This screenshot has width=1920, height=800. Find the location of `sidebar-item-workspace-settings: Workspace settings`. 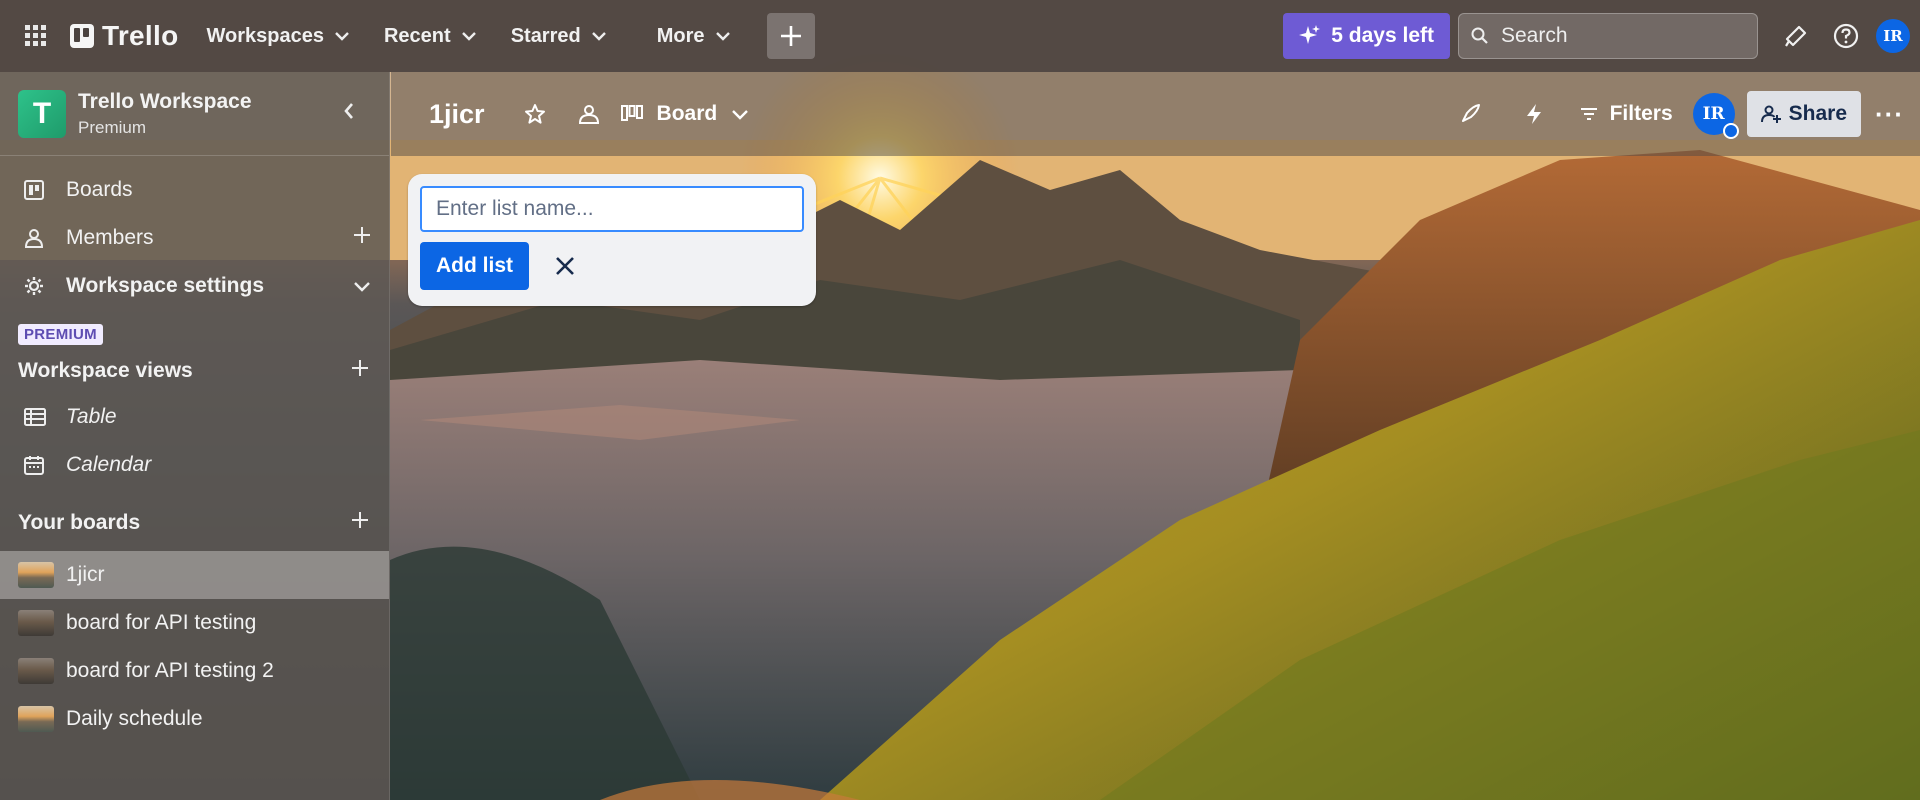

sidebar-item-workspace-settings: Workspace settings is located at coordinates (194, 286).